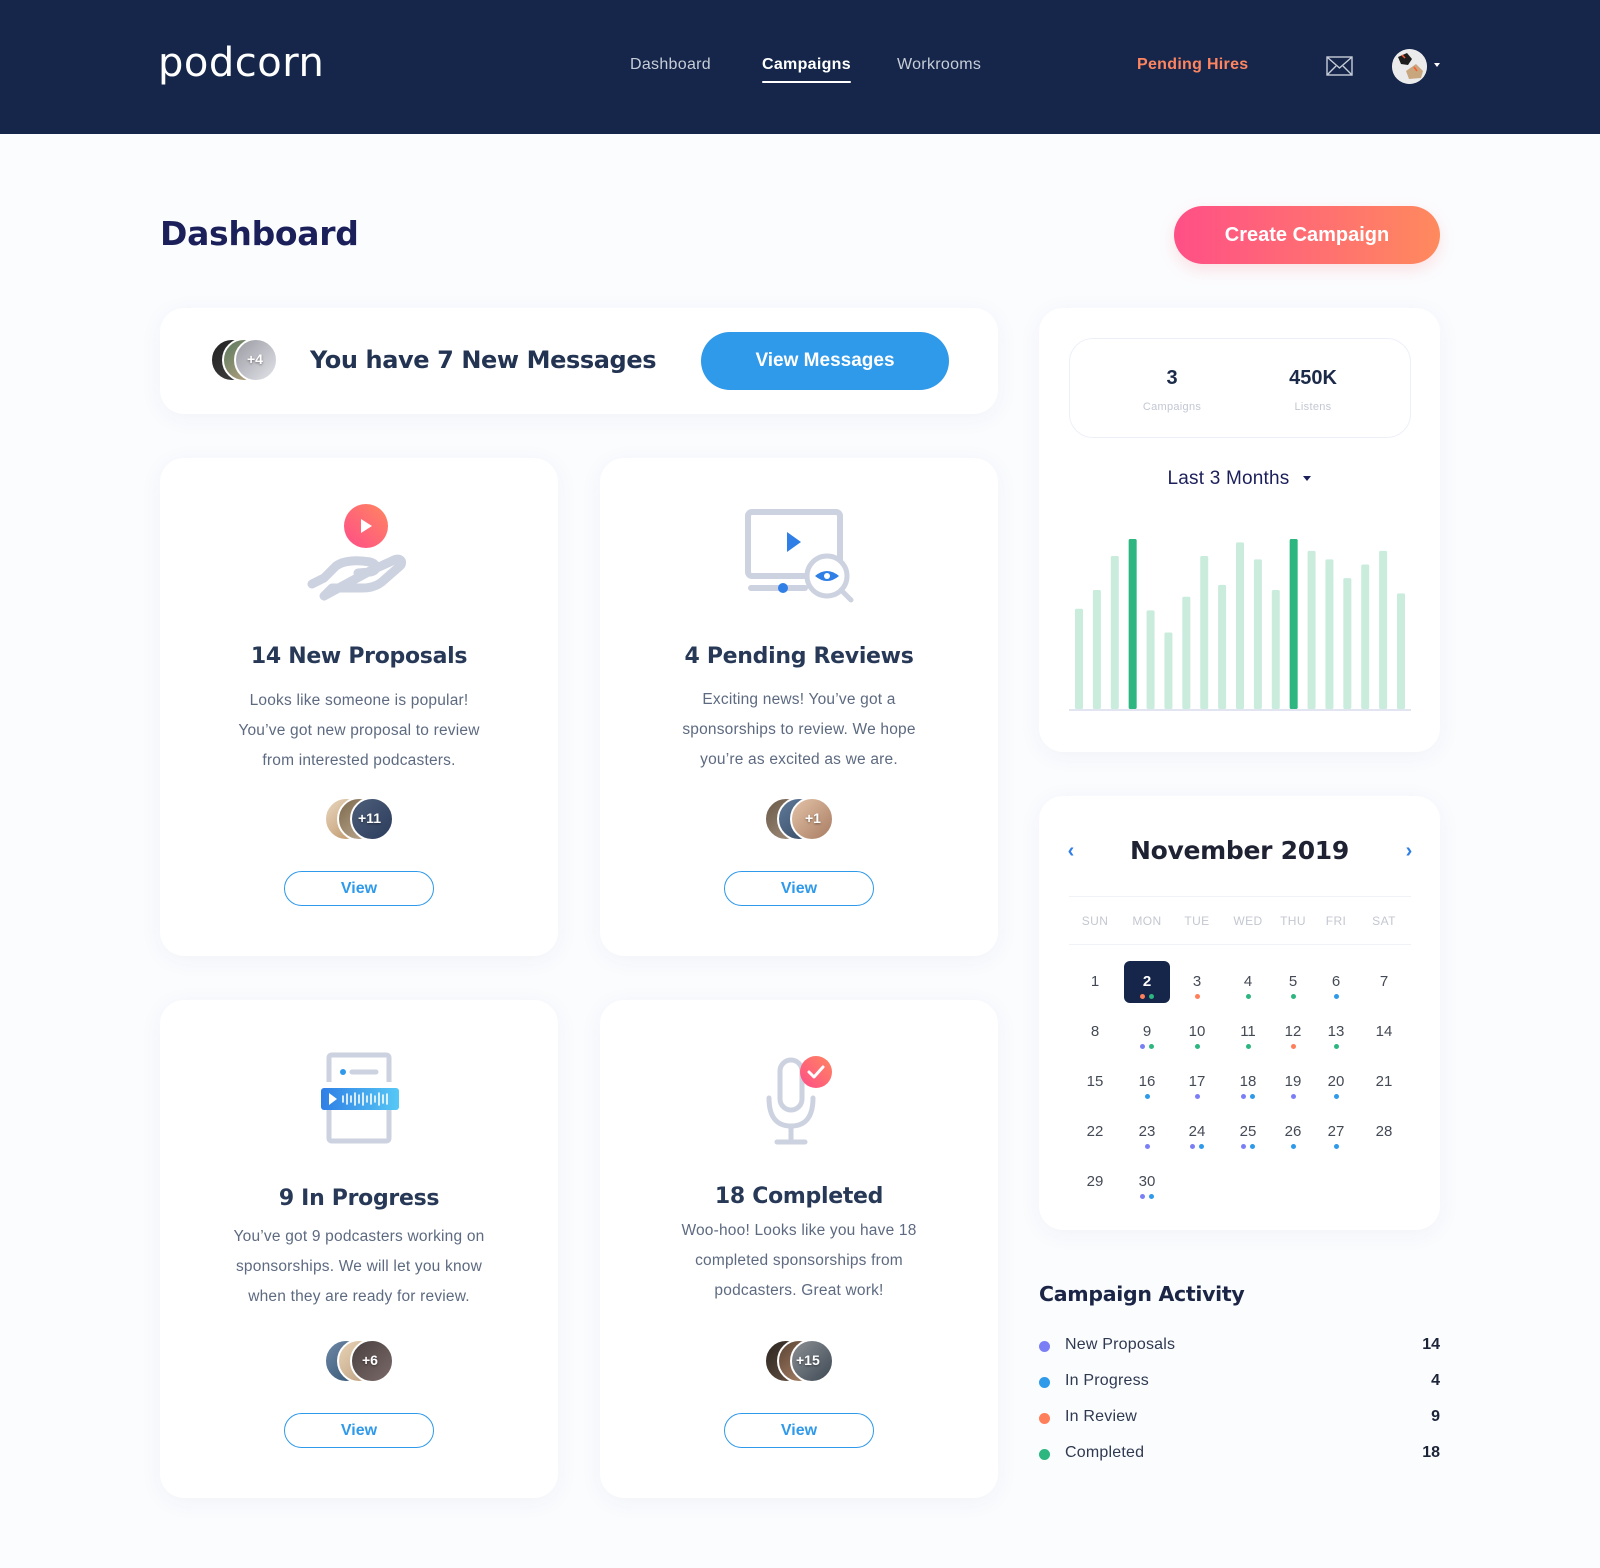 The image size is (1600, 1568). I want to click on campaign-activity-title: Campaign Activity, so click(1142, 1294).